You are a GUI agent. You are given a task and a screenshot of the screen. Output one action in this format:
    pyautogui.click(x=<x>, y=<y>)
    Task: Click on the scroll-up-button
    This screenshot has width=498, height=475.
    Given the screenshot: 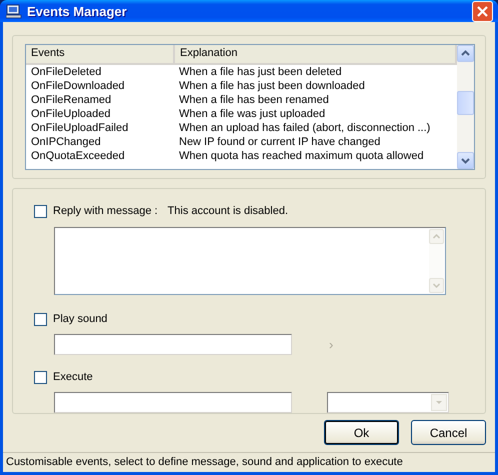 What is the action you would take?
    pyautogui.click(x=465, y=53)
    